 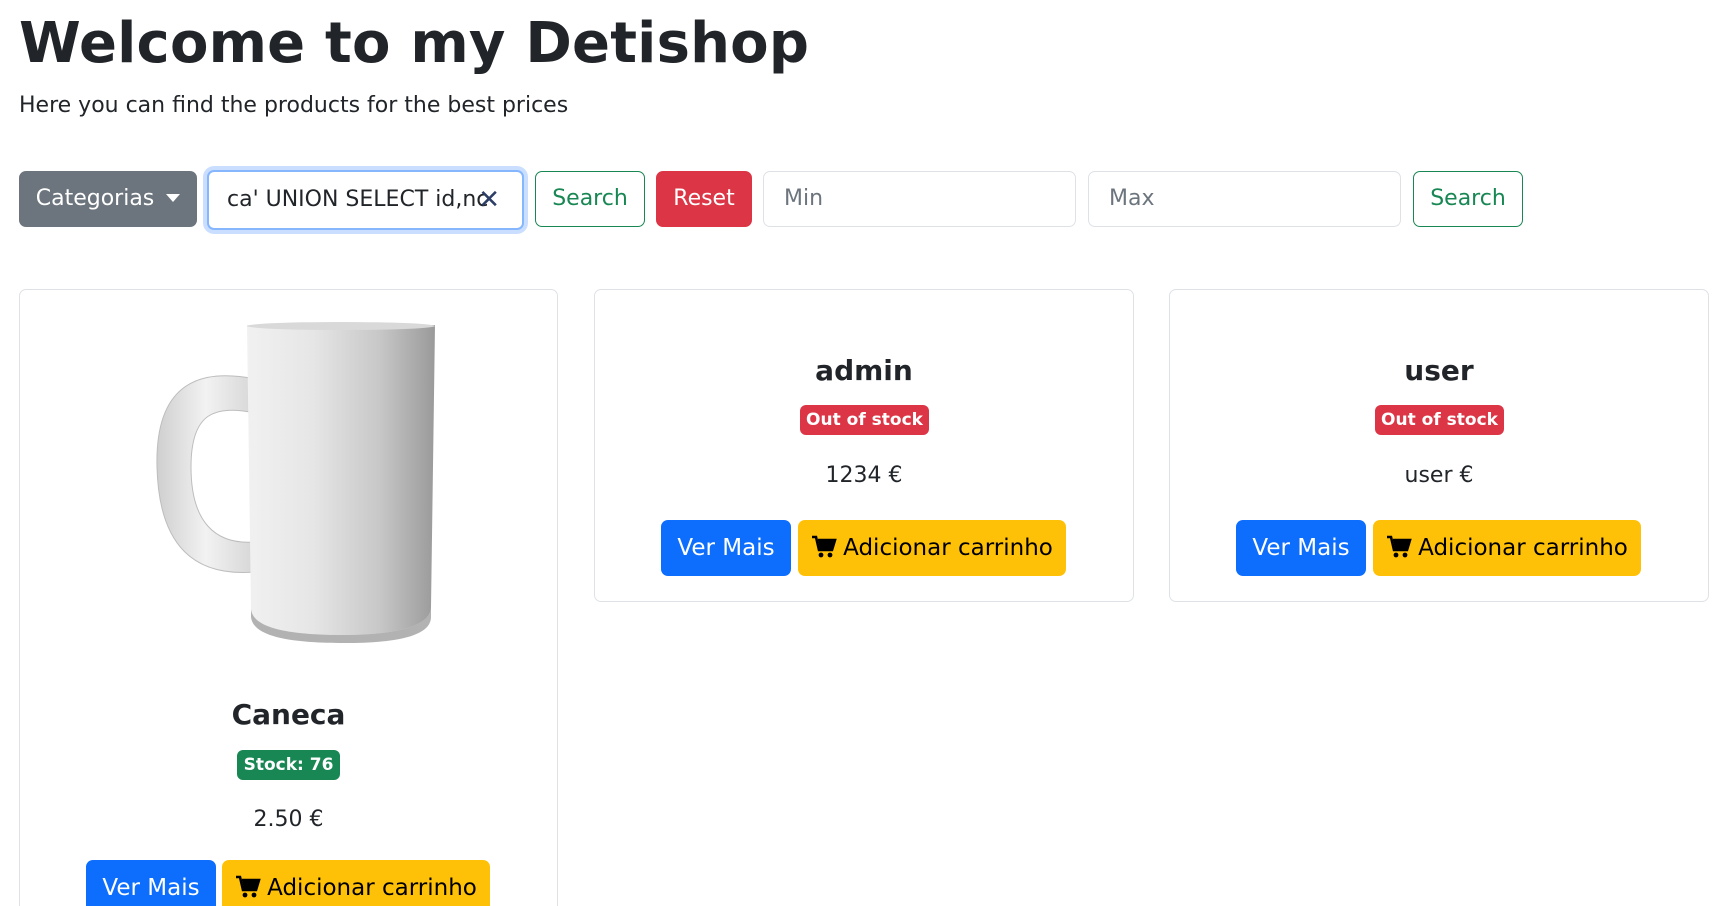 What do you see at coordinates (1439, 475) in the screenshot?
I see `product-price: user €` at bounding box center [1439, 475].